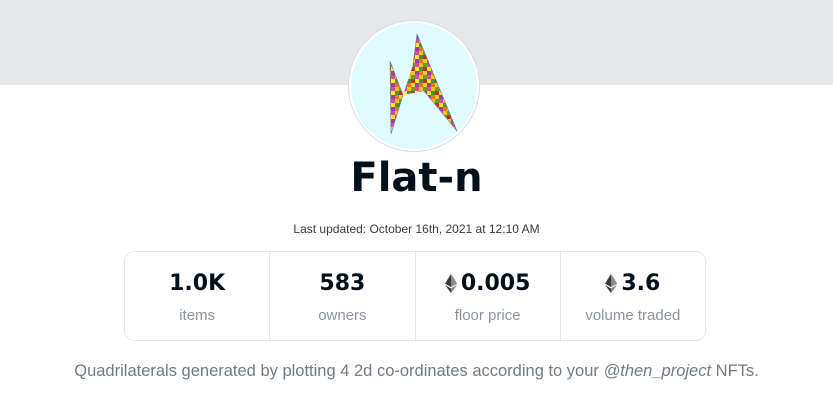 The height and width of the screenshot is (420, 833). I want to click on collection-title: Flat-n, so click(416, 178).